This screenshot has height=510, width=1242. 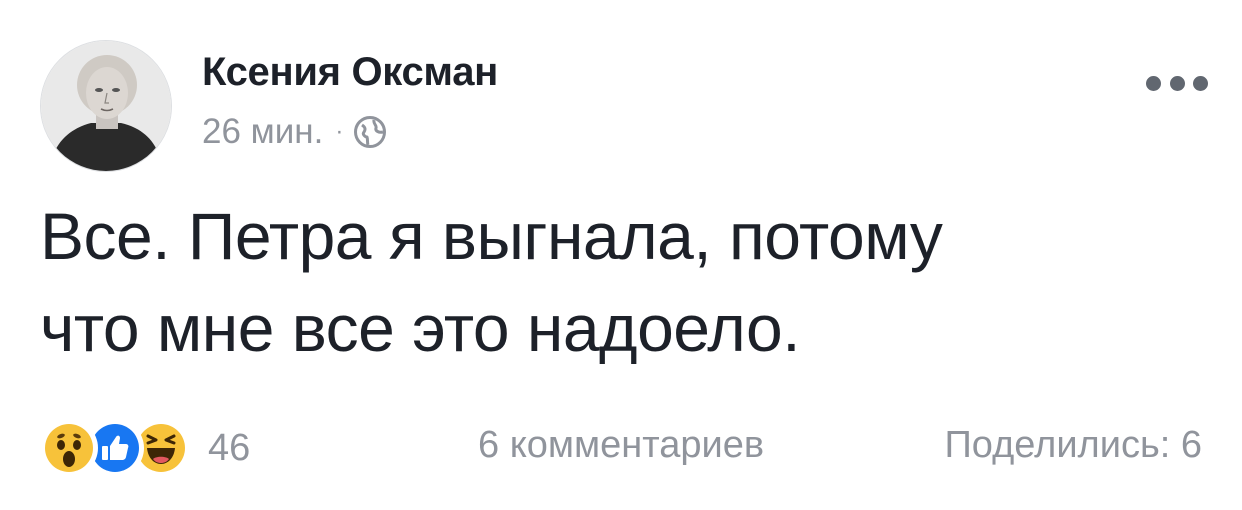 What do you see at coordinates (621, 445) in the screenshot?
I see `comments-link: 6 комментариев` at bounding box center [621, 445].